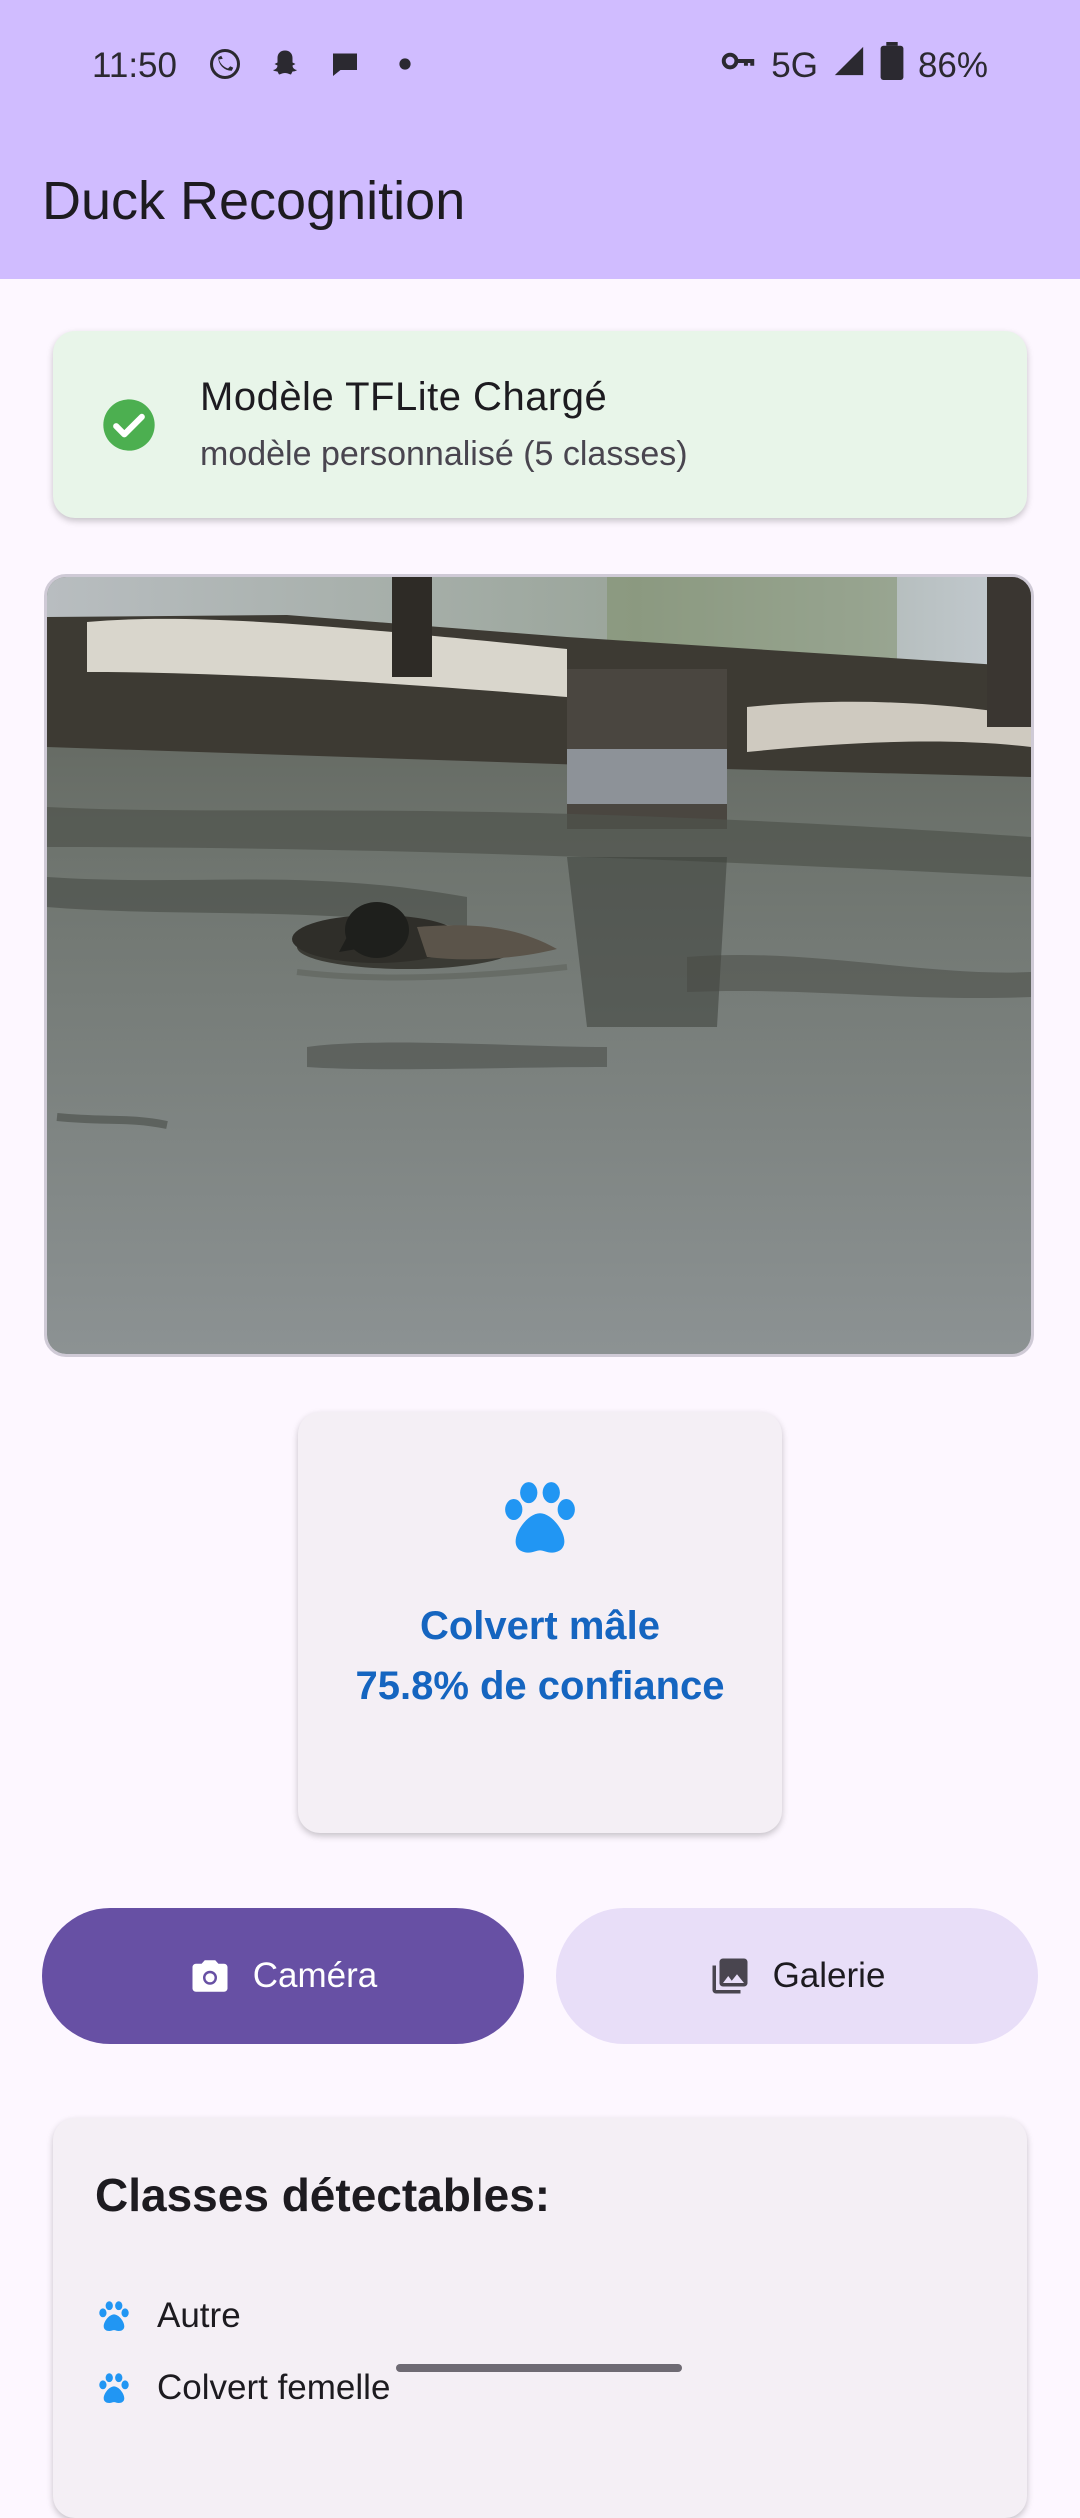 Image resolution: width=1080 pixels, height=2518 pixels. What do you see at coordinates (829, 1975) in the screenshot?
I see `gallery-button-label: Galerie` at bounding box center [829, 1975].